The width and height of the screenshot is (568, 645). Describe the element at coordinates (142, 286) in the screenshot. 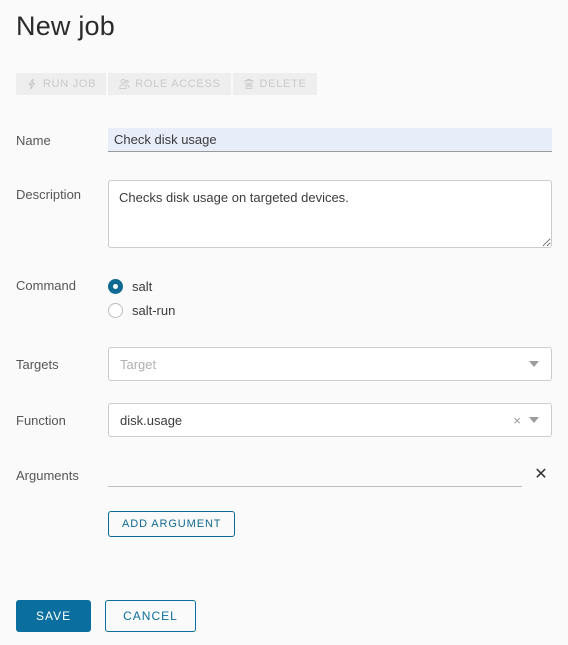

I see `radio-salt-label: salt` at that location.